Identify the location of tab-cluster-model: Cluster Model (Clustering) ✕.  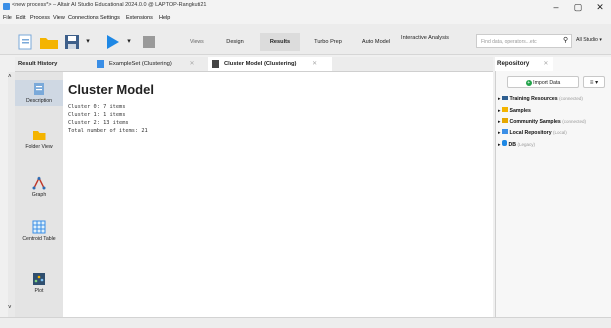
(270, 64).